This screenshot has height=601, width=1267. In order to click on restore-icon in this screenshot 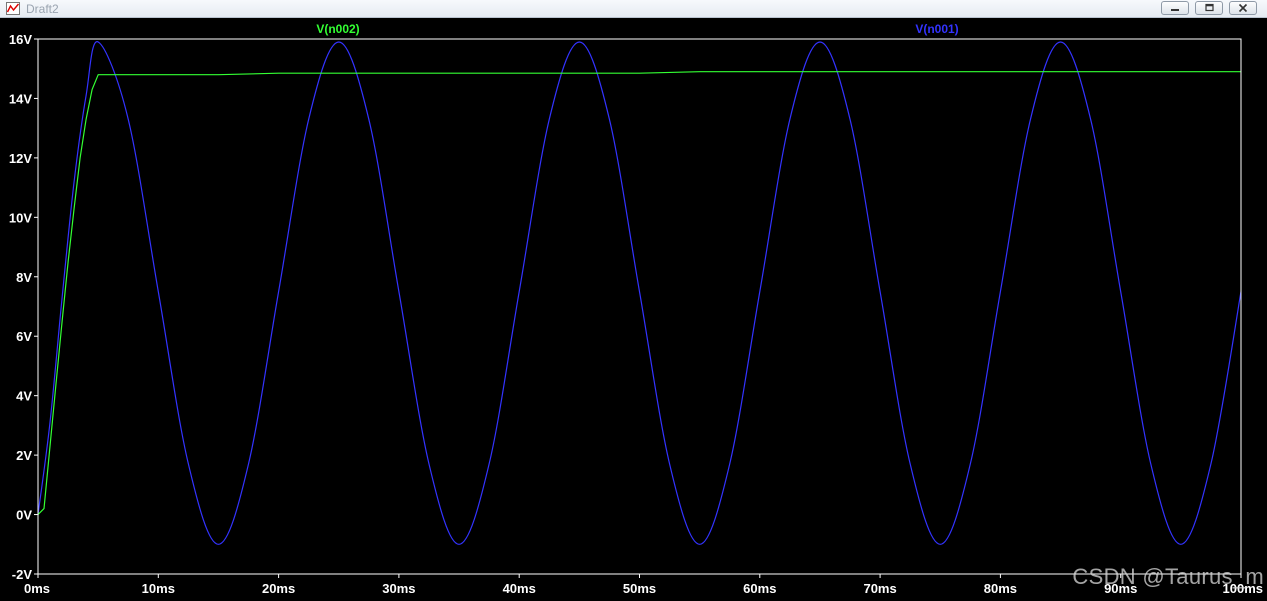, I will do `click(1209, 7)`.